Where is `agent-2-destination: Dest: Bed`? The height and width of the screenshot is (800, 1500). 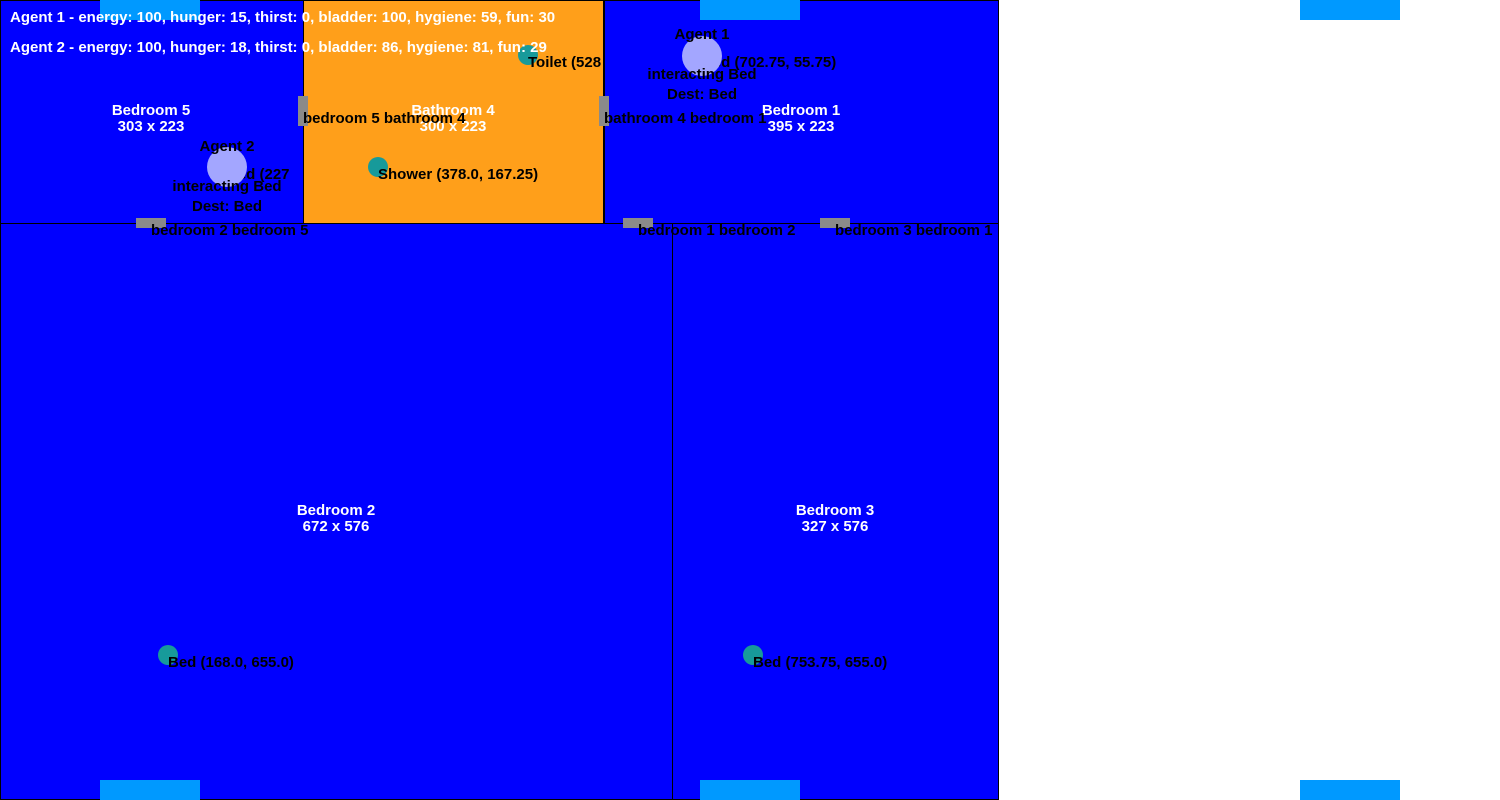 agent-2-destination: Dest: Bed is located at coordinates (227, 206).